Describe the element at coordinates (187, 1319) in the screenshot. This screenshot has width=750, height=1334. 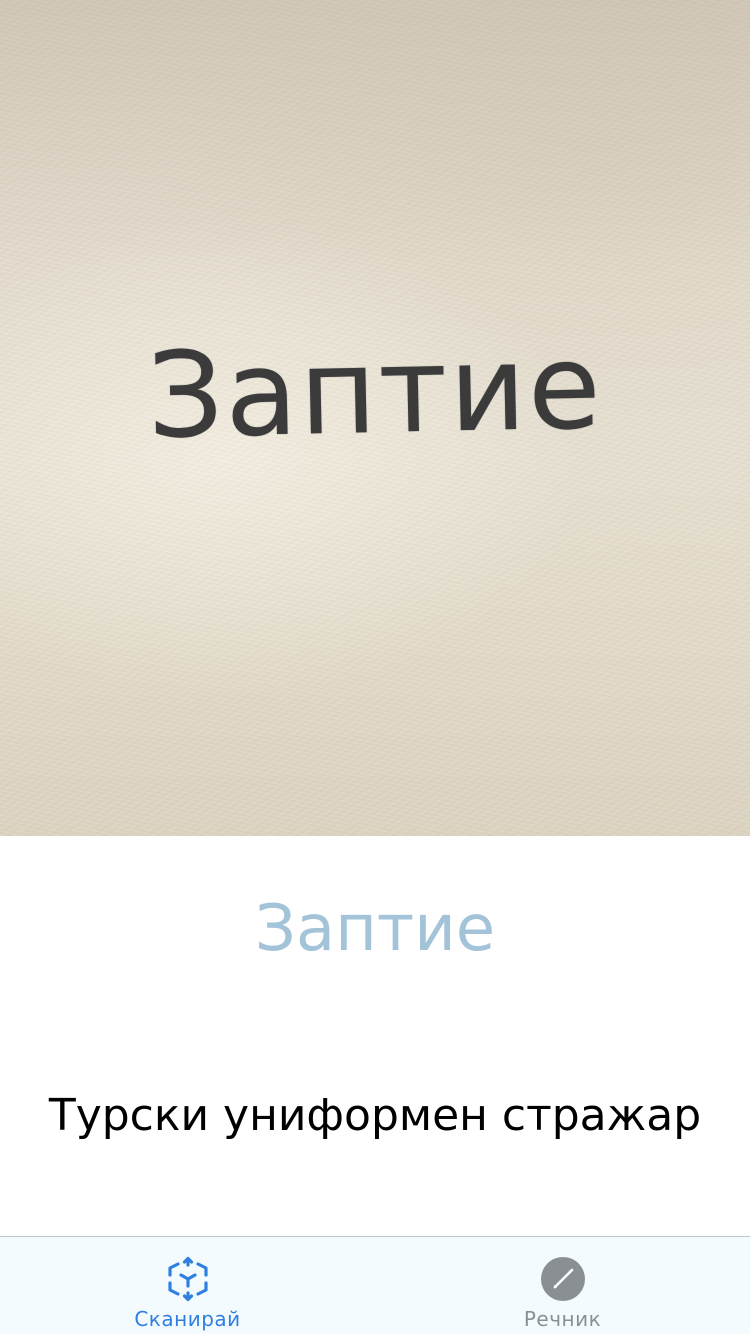
I see `tab-scan-label: Сканирай` at that location.